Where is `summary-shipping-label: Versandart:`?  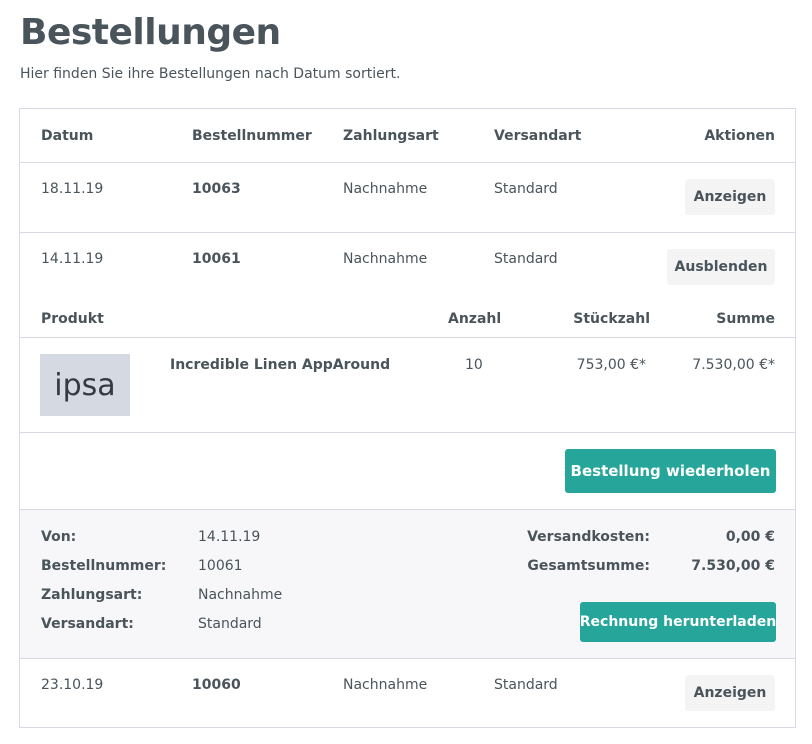 summary-shipping-label: Versandart: is located at coordinates (87, 624).